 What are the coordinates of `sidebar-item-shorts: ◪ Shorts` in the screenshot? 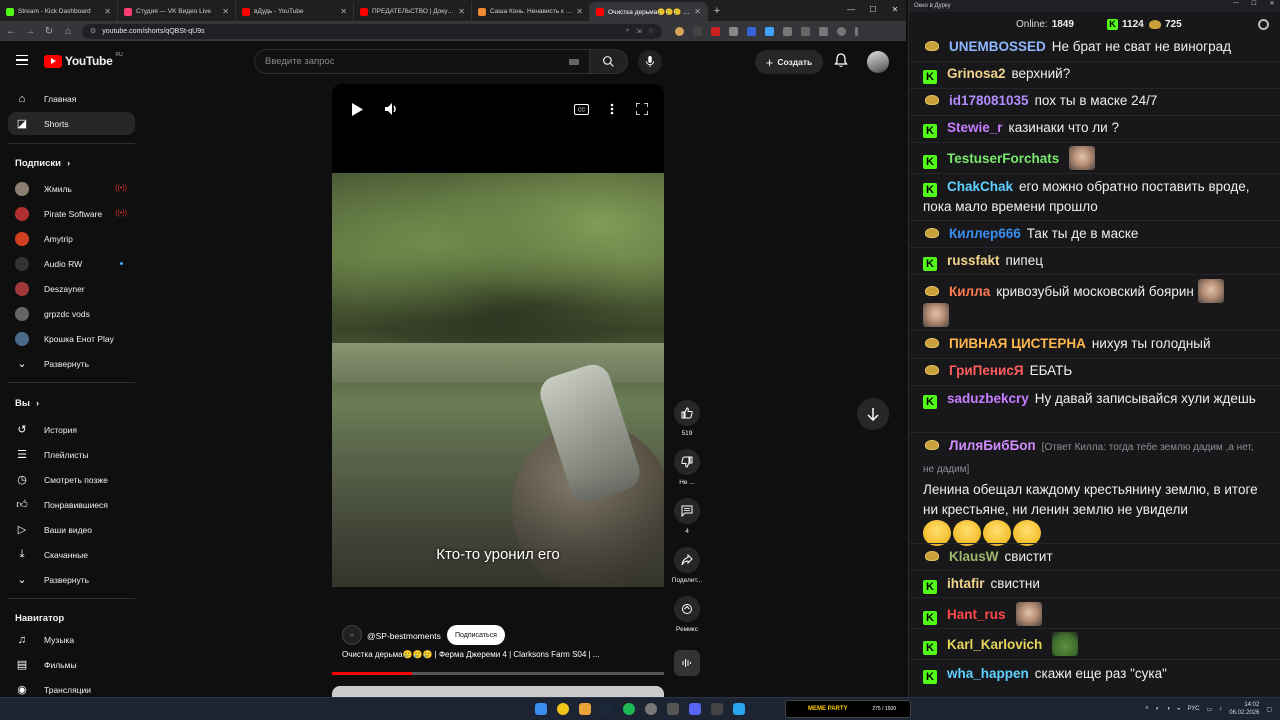 It's located at (71, 123).